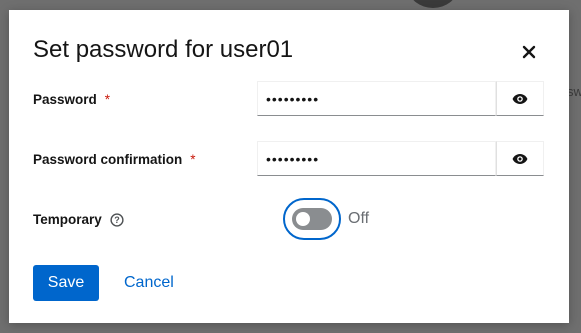 This screenshot has height=333, width=581. Describe the element at coordinates (359, 218) in the screenshot. I see `toggle-state-label: Off` at that location.